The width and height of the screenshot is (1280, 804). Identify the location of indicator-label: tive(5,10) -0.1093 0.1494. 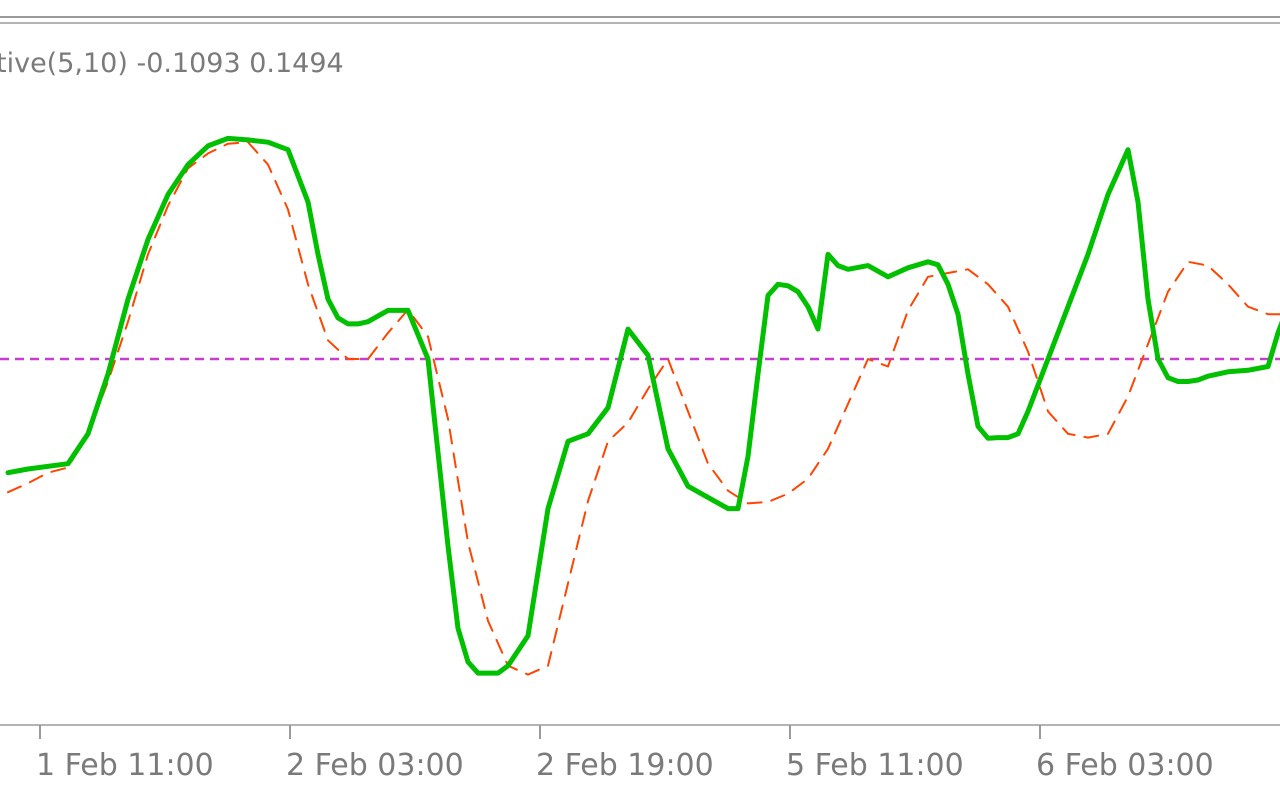
(172, 63).